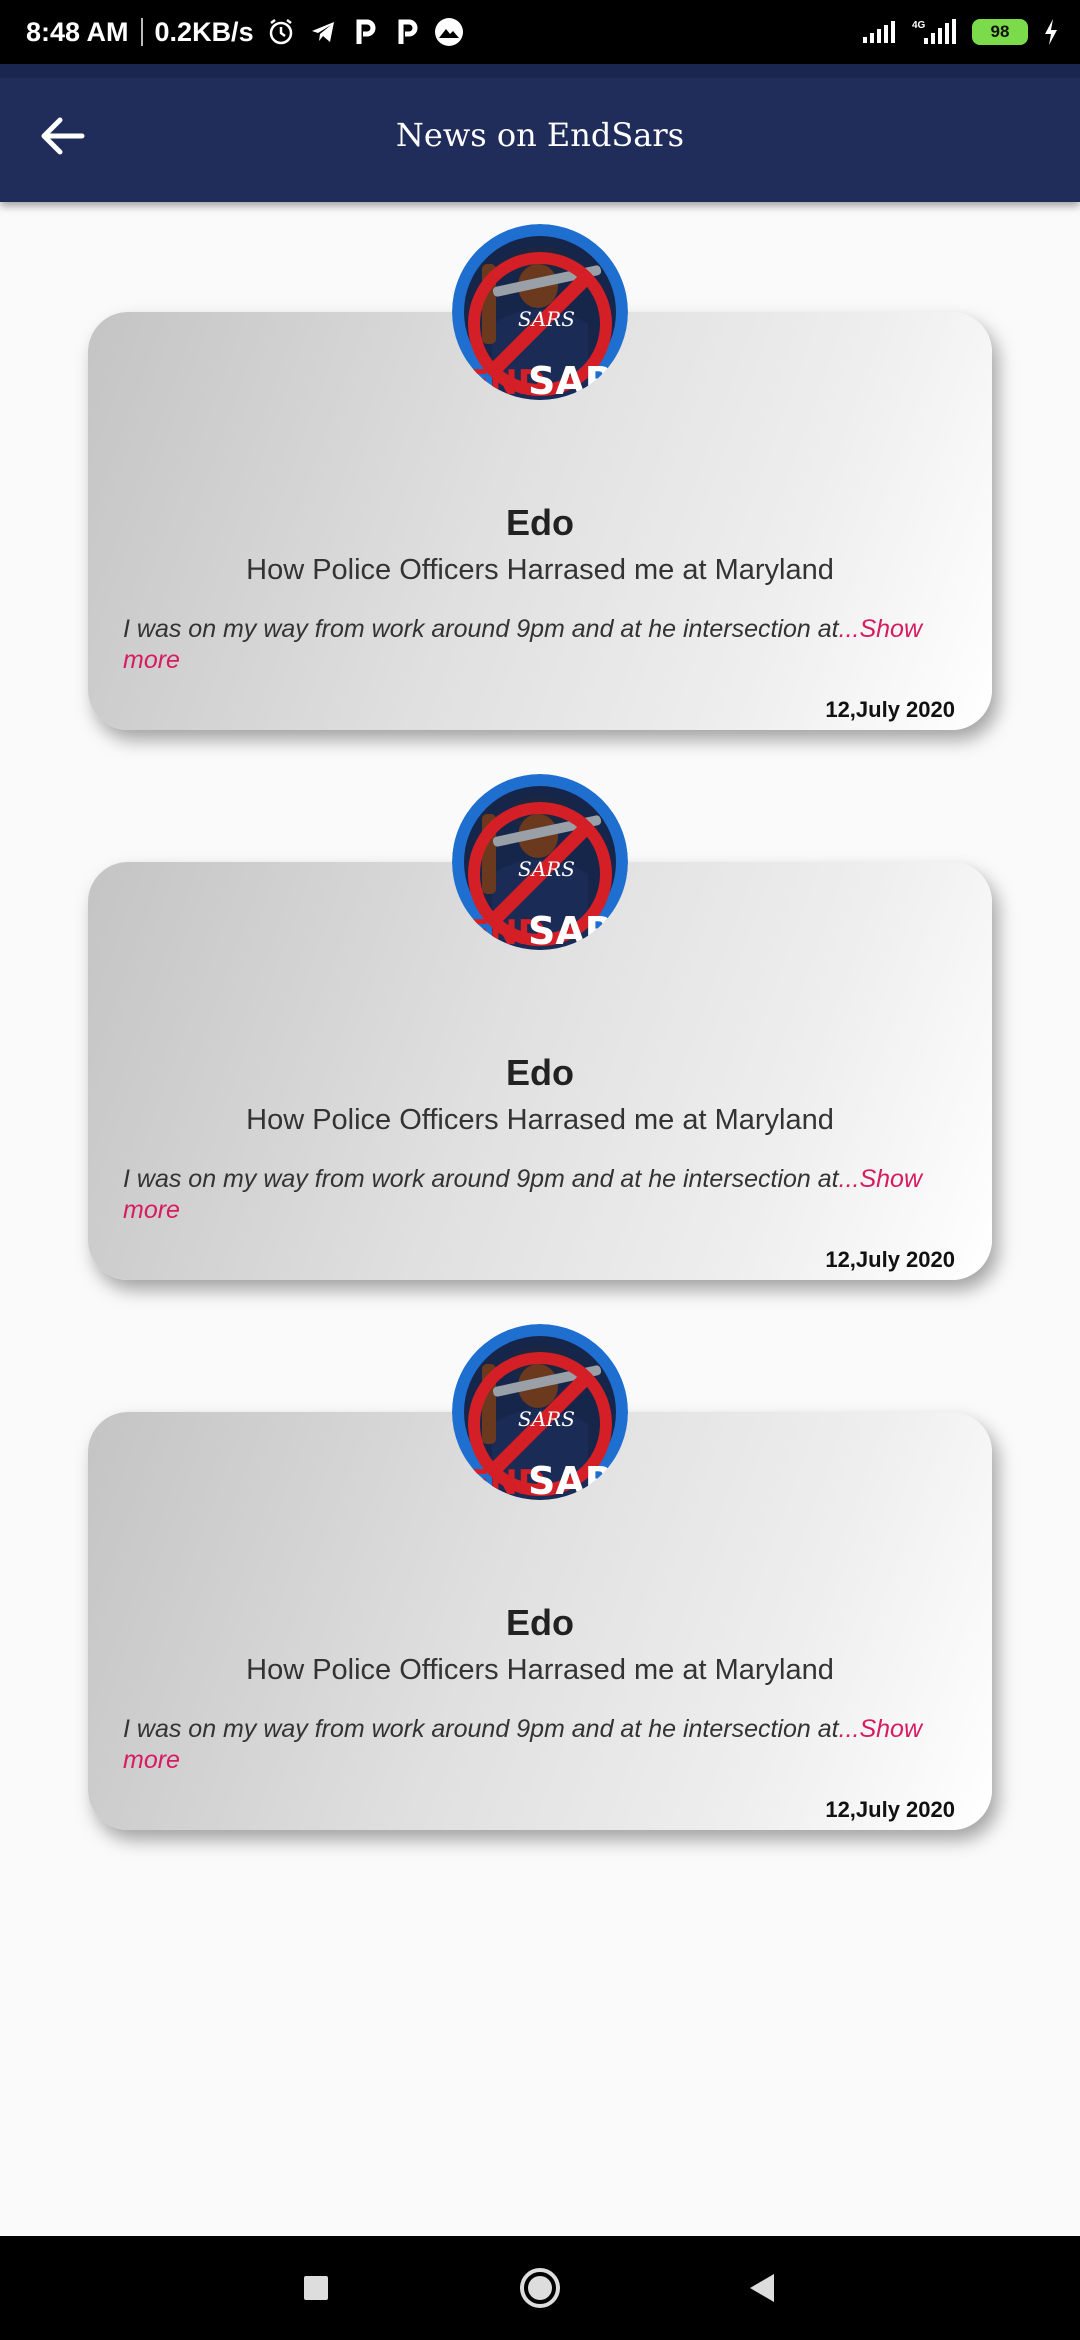 The width and height of the screenshot is (1080, 2340). I want to click on square-icon, so click(316, 2288).